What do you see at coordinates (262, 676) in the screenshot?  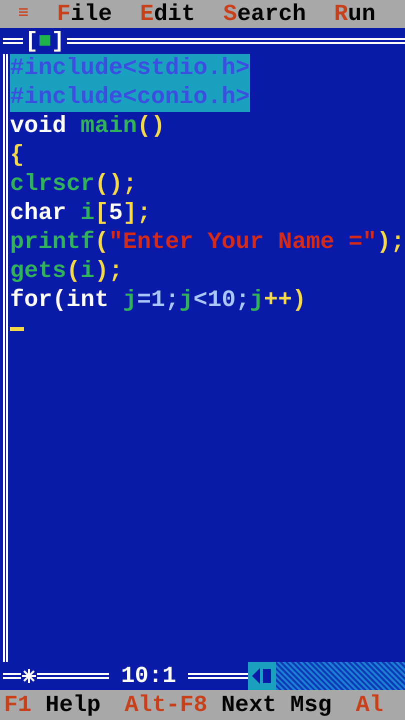 I see `scroll-left-icon` at bounding box center [262, 676].